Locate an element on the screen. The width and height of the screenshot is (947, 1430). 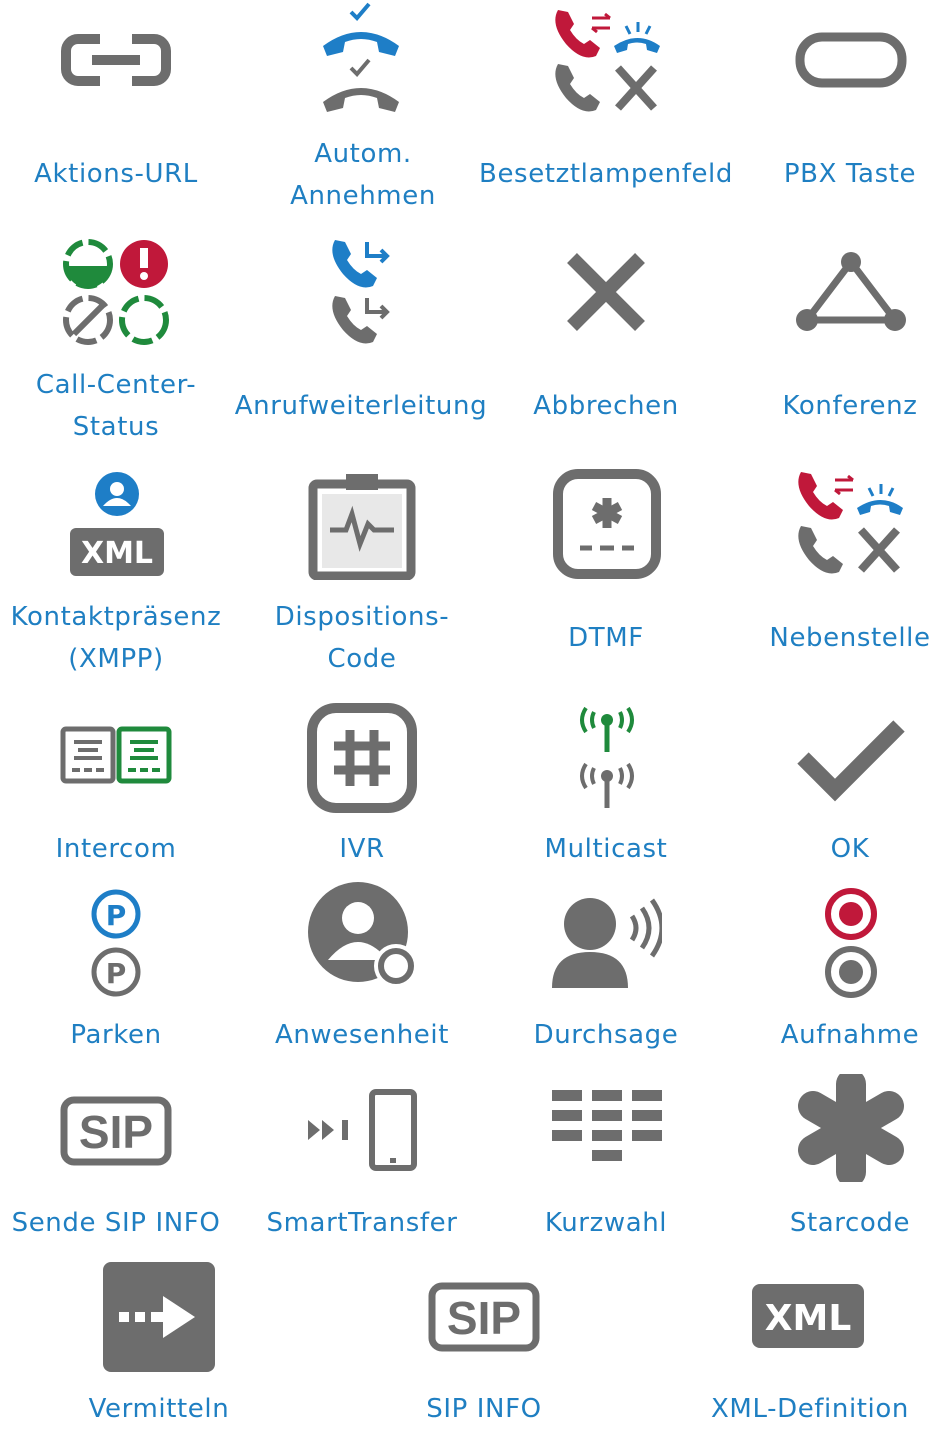
contact-presence-xml-icon: XML is located at coordinates (117, 525).